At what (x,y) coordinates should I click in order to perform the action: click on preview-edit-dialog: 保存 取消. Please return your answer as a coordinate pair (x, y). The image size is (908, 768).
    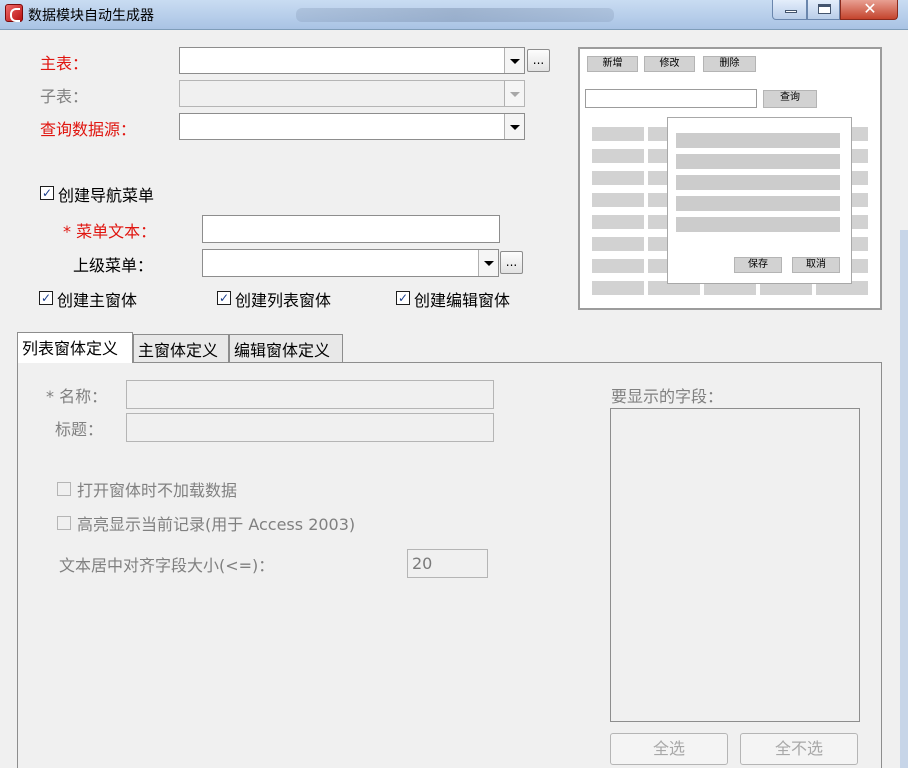
    Looking at the image, I should click on (759, 200).